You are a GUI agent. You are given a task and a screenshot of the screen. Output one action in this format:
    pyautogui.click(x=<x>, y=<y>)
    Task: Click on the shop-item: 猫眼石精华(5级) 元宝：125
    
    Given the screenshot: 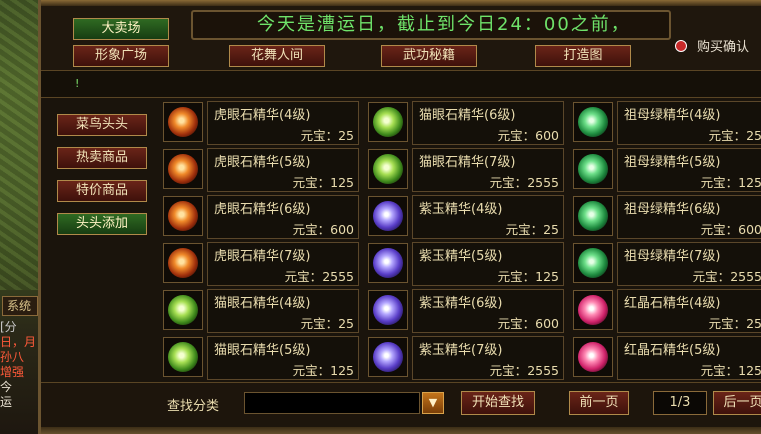 What is the action you would take?
    pyautogui.click(x=261, y=358)
    